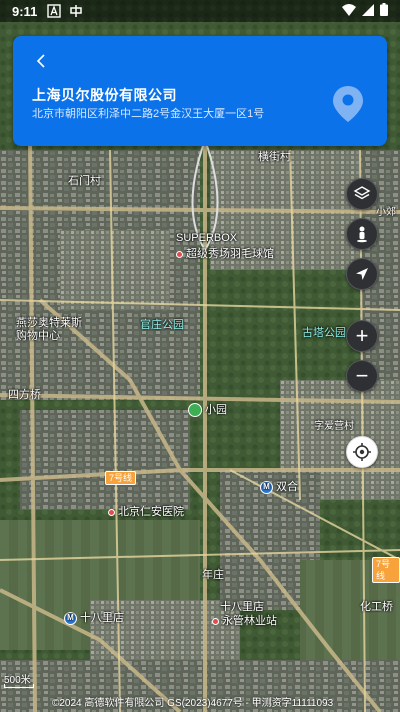  Describe the element at coordinates (349, 11) in the screenshot. I see `wifi-icon` at that location.